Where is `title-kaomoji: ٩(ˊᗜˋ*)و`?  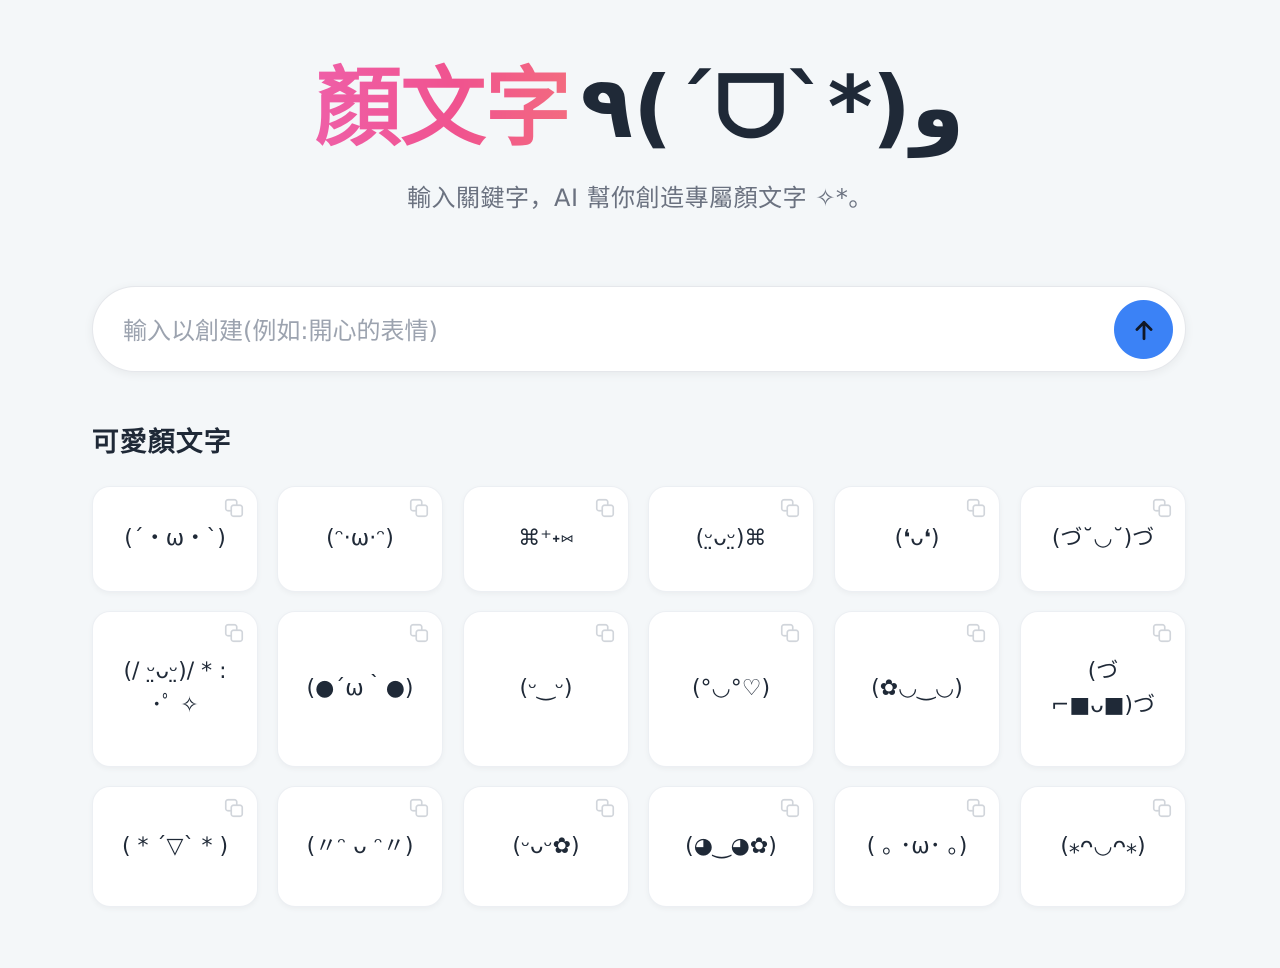 title-kaomoji: ٩(ˊᗜˋ*)و is located at coordinates (773, 108).